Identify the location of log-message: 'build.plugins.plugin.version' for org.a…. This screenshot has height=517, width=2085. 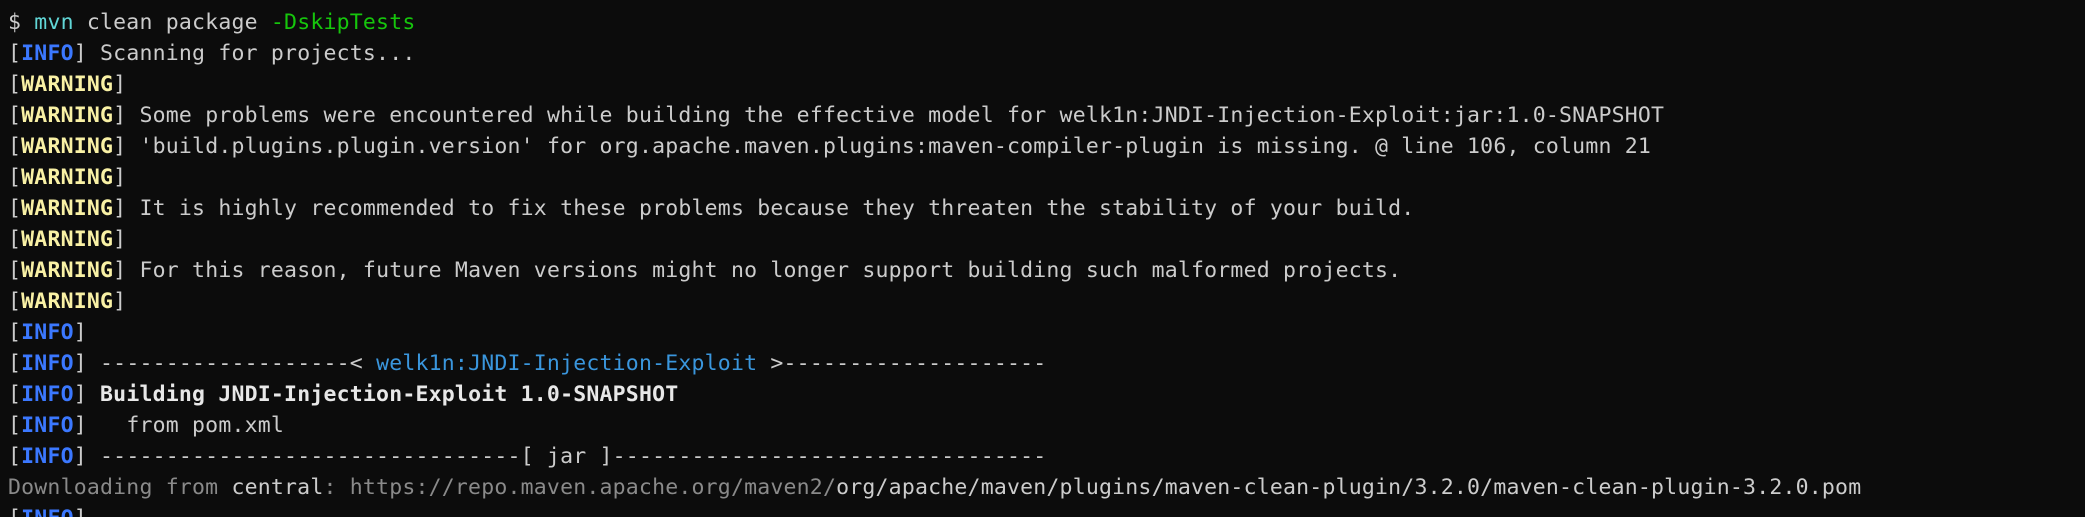
(889, 146).